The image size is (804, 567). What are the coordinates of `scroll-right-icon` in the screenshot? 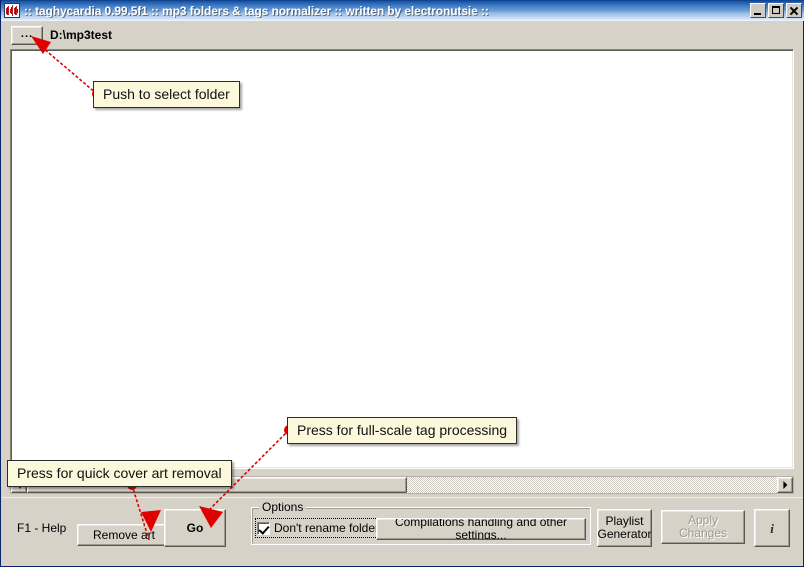 It's located at (785, 485).